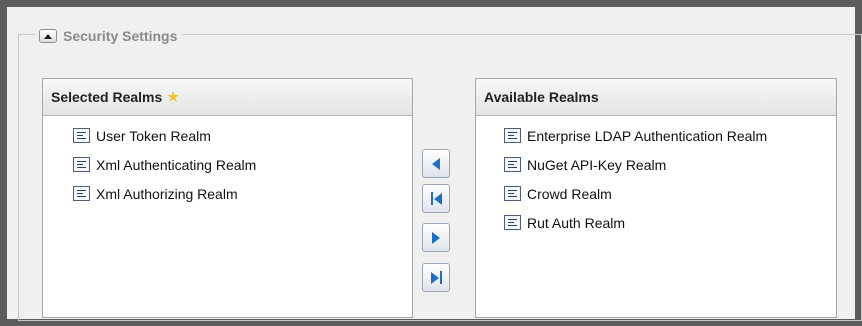 The image size is (862, 326). What do you see at coordinates (227, 135) in the screenshot?
I see `list-item: User Token Realm` at bounding box center [227, 135].